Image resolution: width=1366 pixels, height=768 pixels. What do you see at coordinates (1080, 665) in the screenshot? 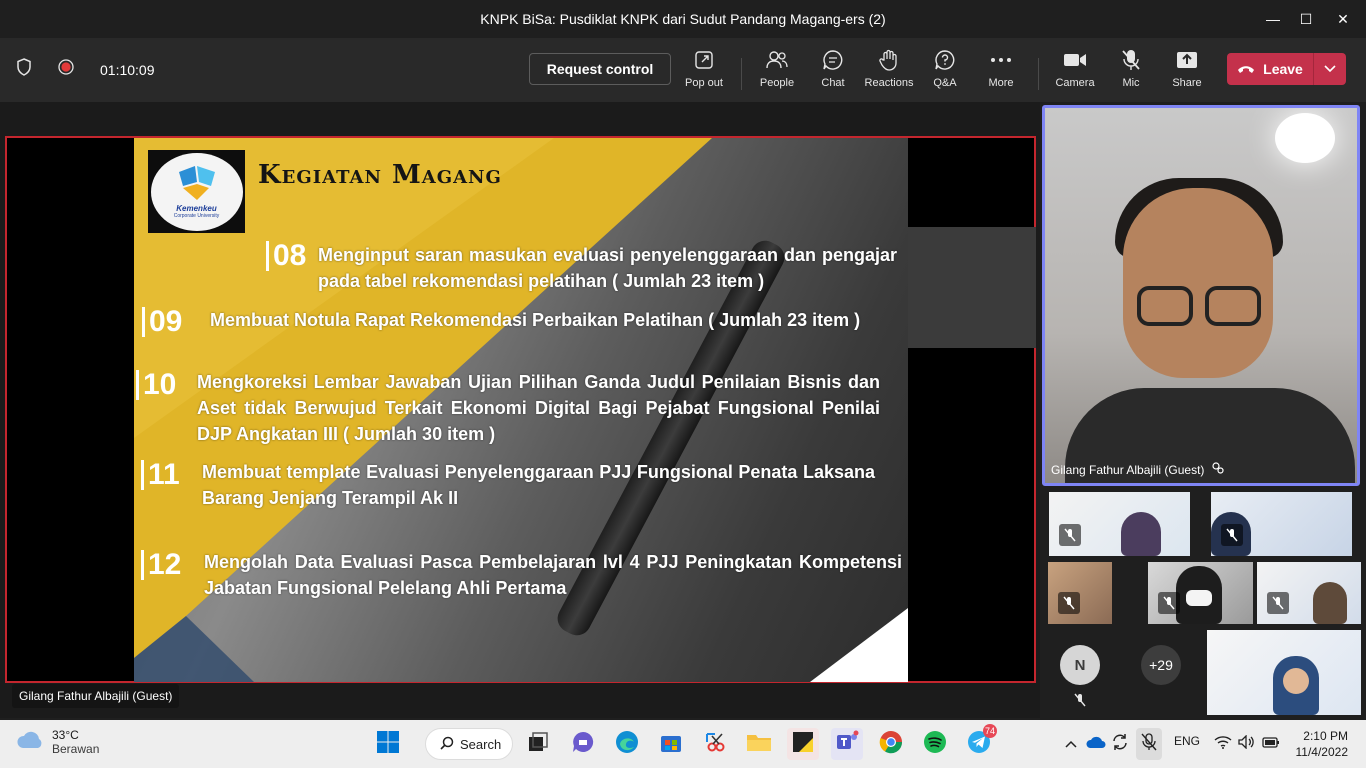
I see `participant-avatar: N` at bounding box center [1080, 665].